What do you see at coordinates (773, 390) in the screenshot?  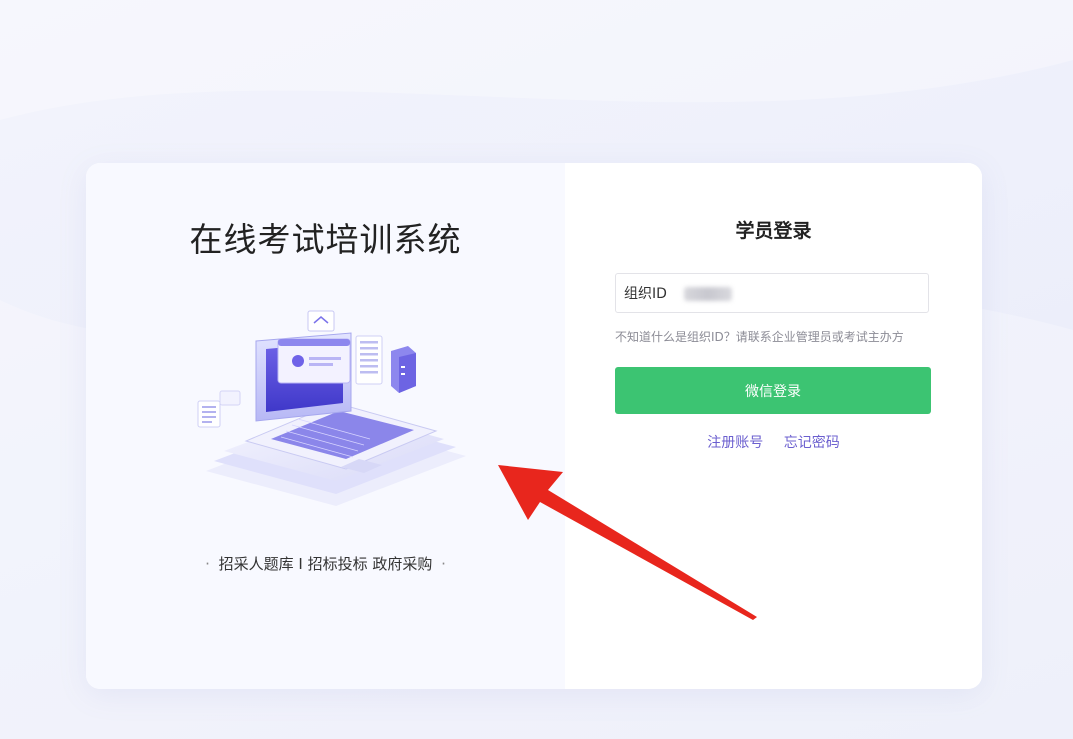 I see `wechat-login-button: 微信登录` at bounding box center [773, 390].